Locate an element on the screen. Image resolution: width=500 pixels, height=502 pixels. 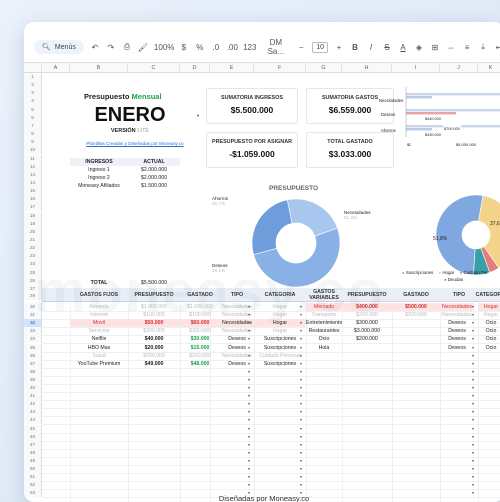
variable-expense-type: Deseos is located at coordinates (457, 331).